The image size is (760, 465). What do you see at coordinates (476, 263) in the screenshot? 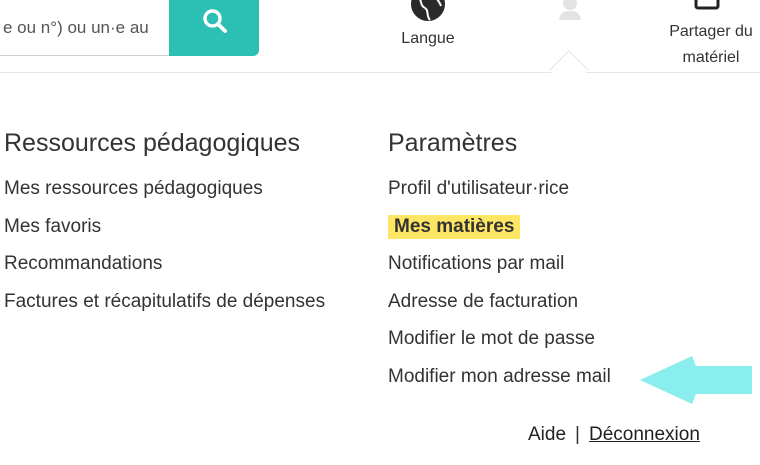
I see `menu-link: Notifications par mail` at bounding box center [476, 263].